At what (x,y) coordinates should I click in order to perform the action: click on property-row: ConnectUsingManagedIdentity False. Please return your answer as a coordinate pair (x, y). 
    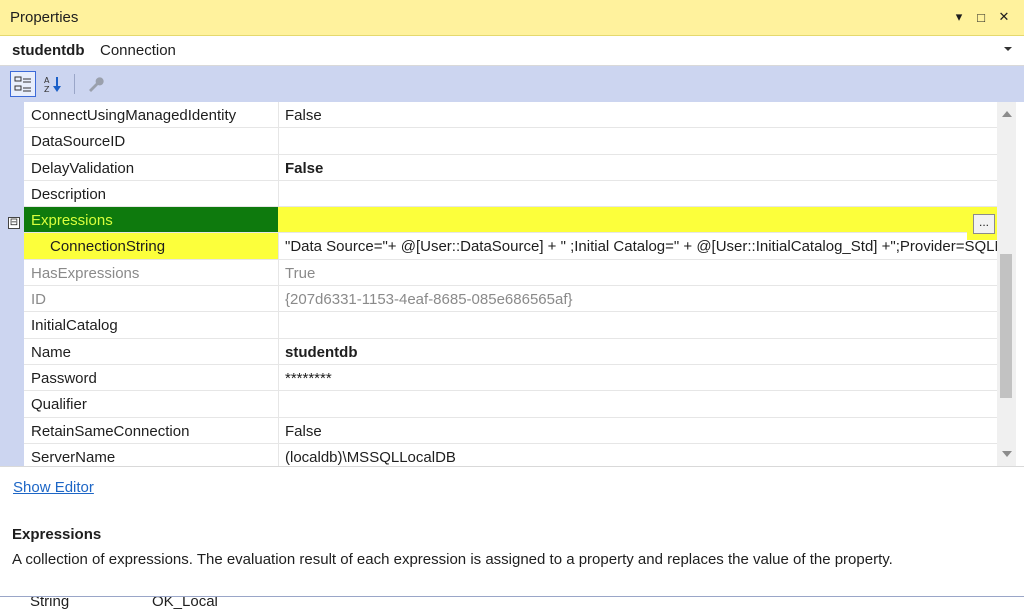
    Looking at the image, I should click on (510, 115).